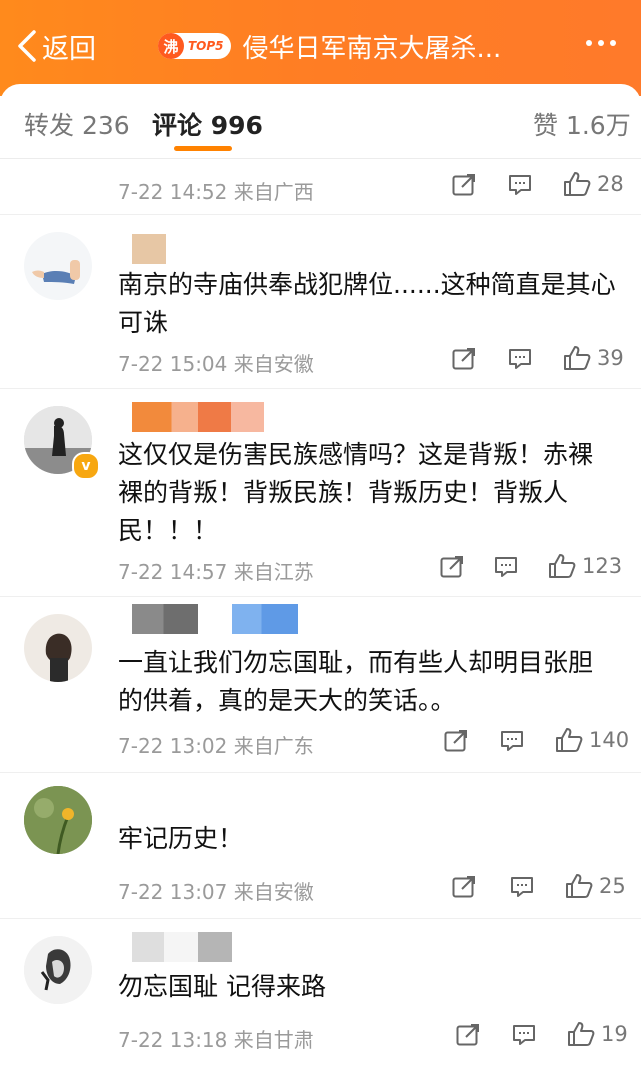 The width and height of the screenshot is (641, 1065). I want to click on like-count: 25, so click(612, 886).